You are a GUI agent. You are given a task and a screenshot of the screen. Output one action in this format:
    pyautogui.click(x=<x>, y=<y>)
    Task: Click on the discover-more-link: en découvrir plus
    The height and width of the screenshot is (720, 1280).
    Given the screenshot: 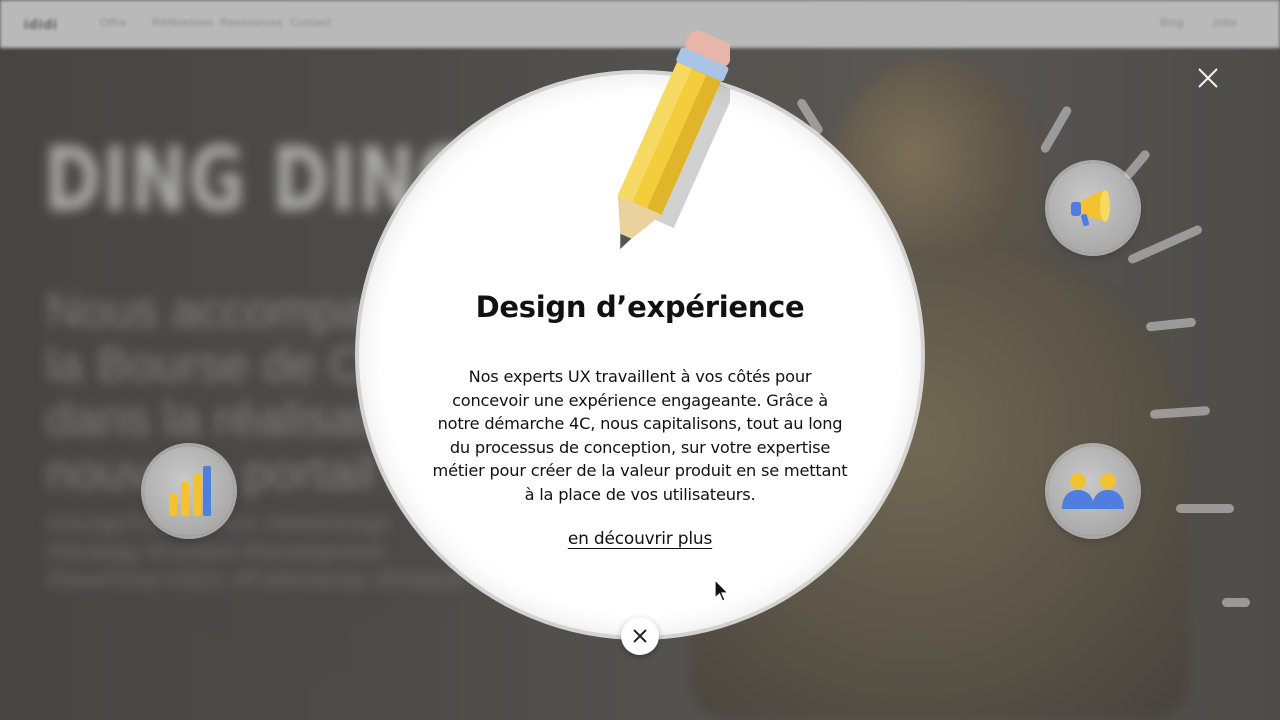 What is the action you would take?
    pyautogui.click(x=640, y=539)
    